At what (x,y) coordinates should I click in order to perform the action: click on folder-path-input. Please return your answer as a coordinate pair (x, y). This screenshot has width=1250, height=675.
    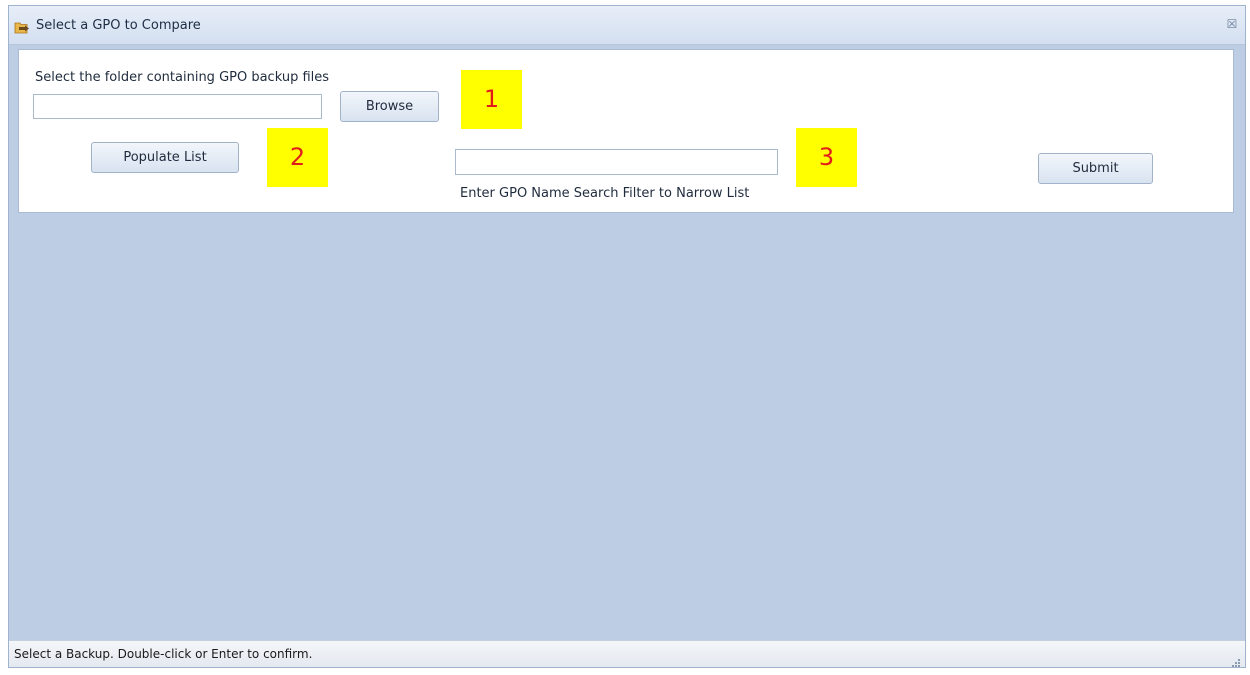
    Looking at the image, I should click on (177, 106).